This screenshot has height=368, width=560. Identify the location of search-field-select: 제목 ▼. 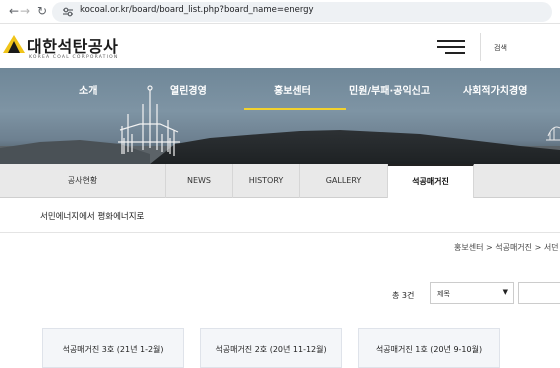
(472, 293).